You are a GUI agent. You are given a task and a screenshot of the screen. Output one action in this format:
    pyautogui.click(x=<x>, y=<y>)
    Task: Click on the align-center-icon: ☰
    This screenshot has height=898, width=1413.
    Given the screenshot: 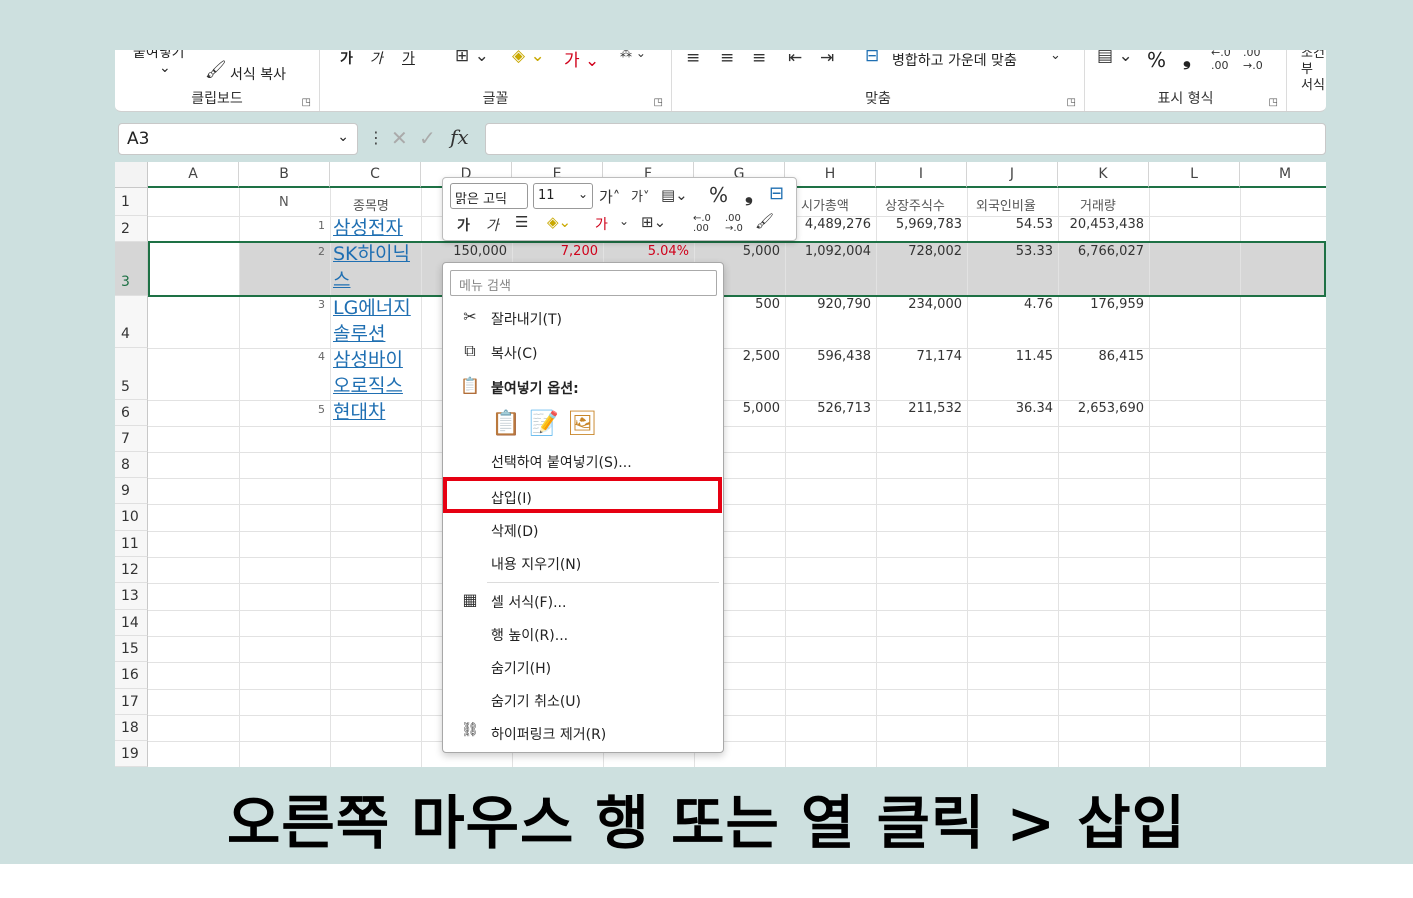 What is the action you would take?
    pyautogui.click(x=521, y=222)
    